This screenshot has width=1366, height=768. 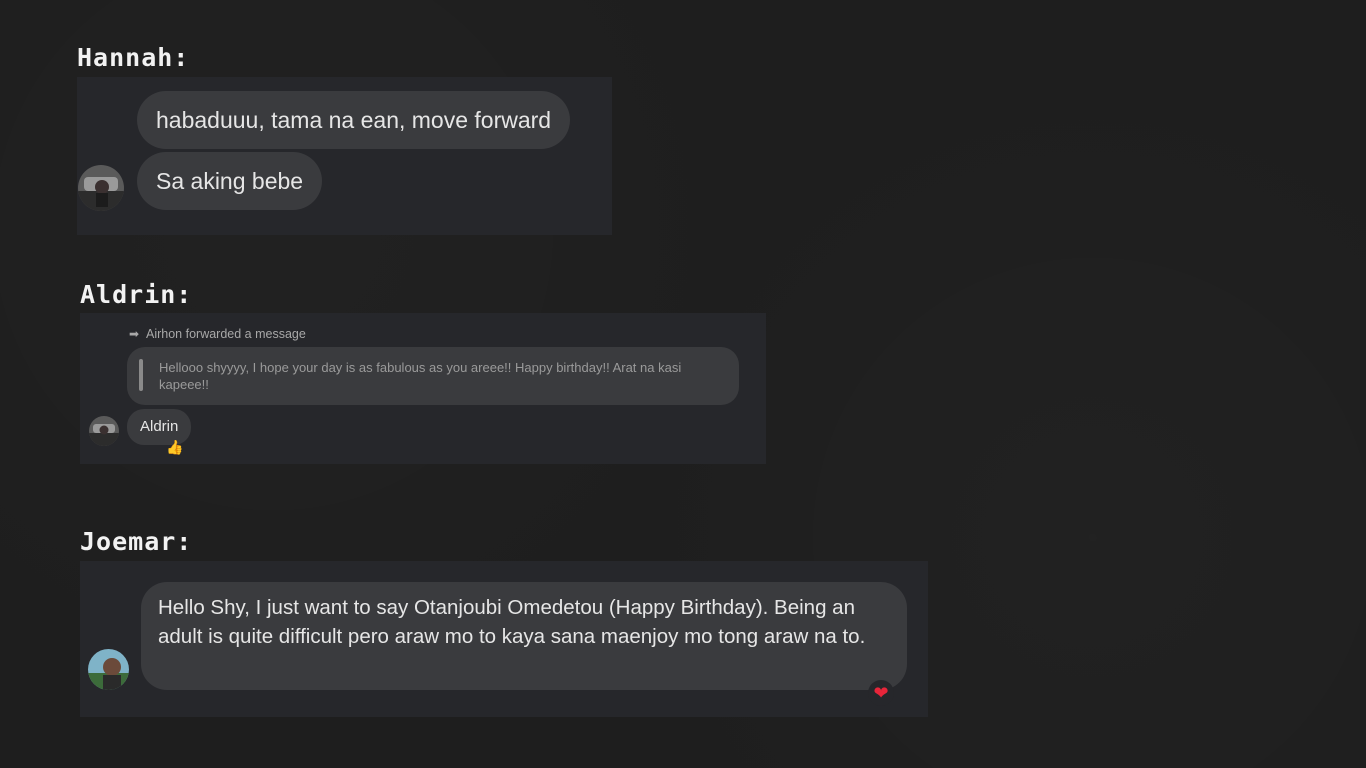 I want to click on sender-name-joemar: Joemar:, so click(x=136, y=541).